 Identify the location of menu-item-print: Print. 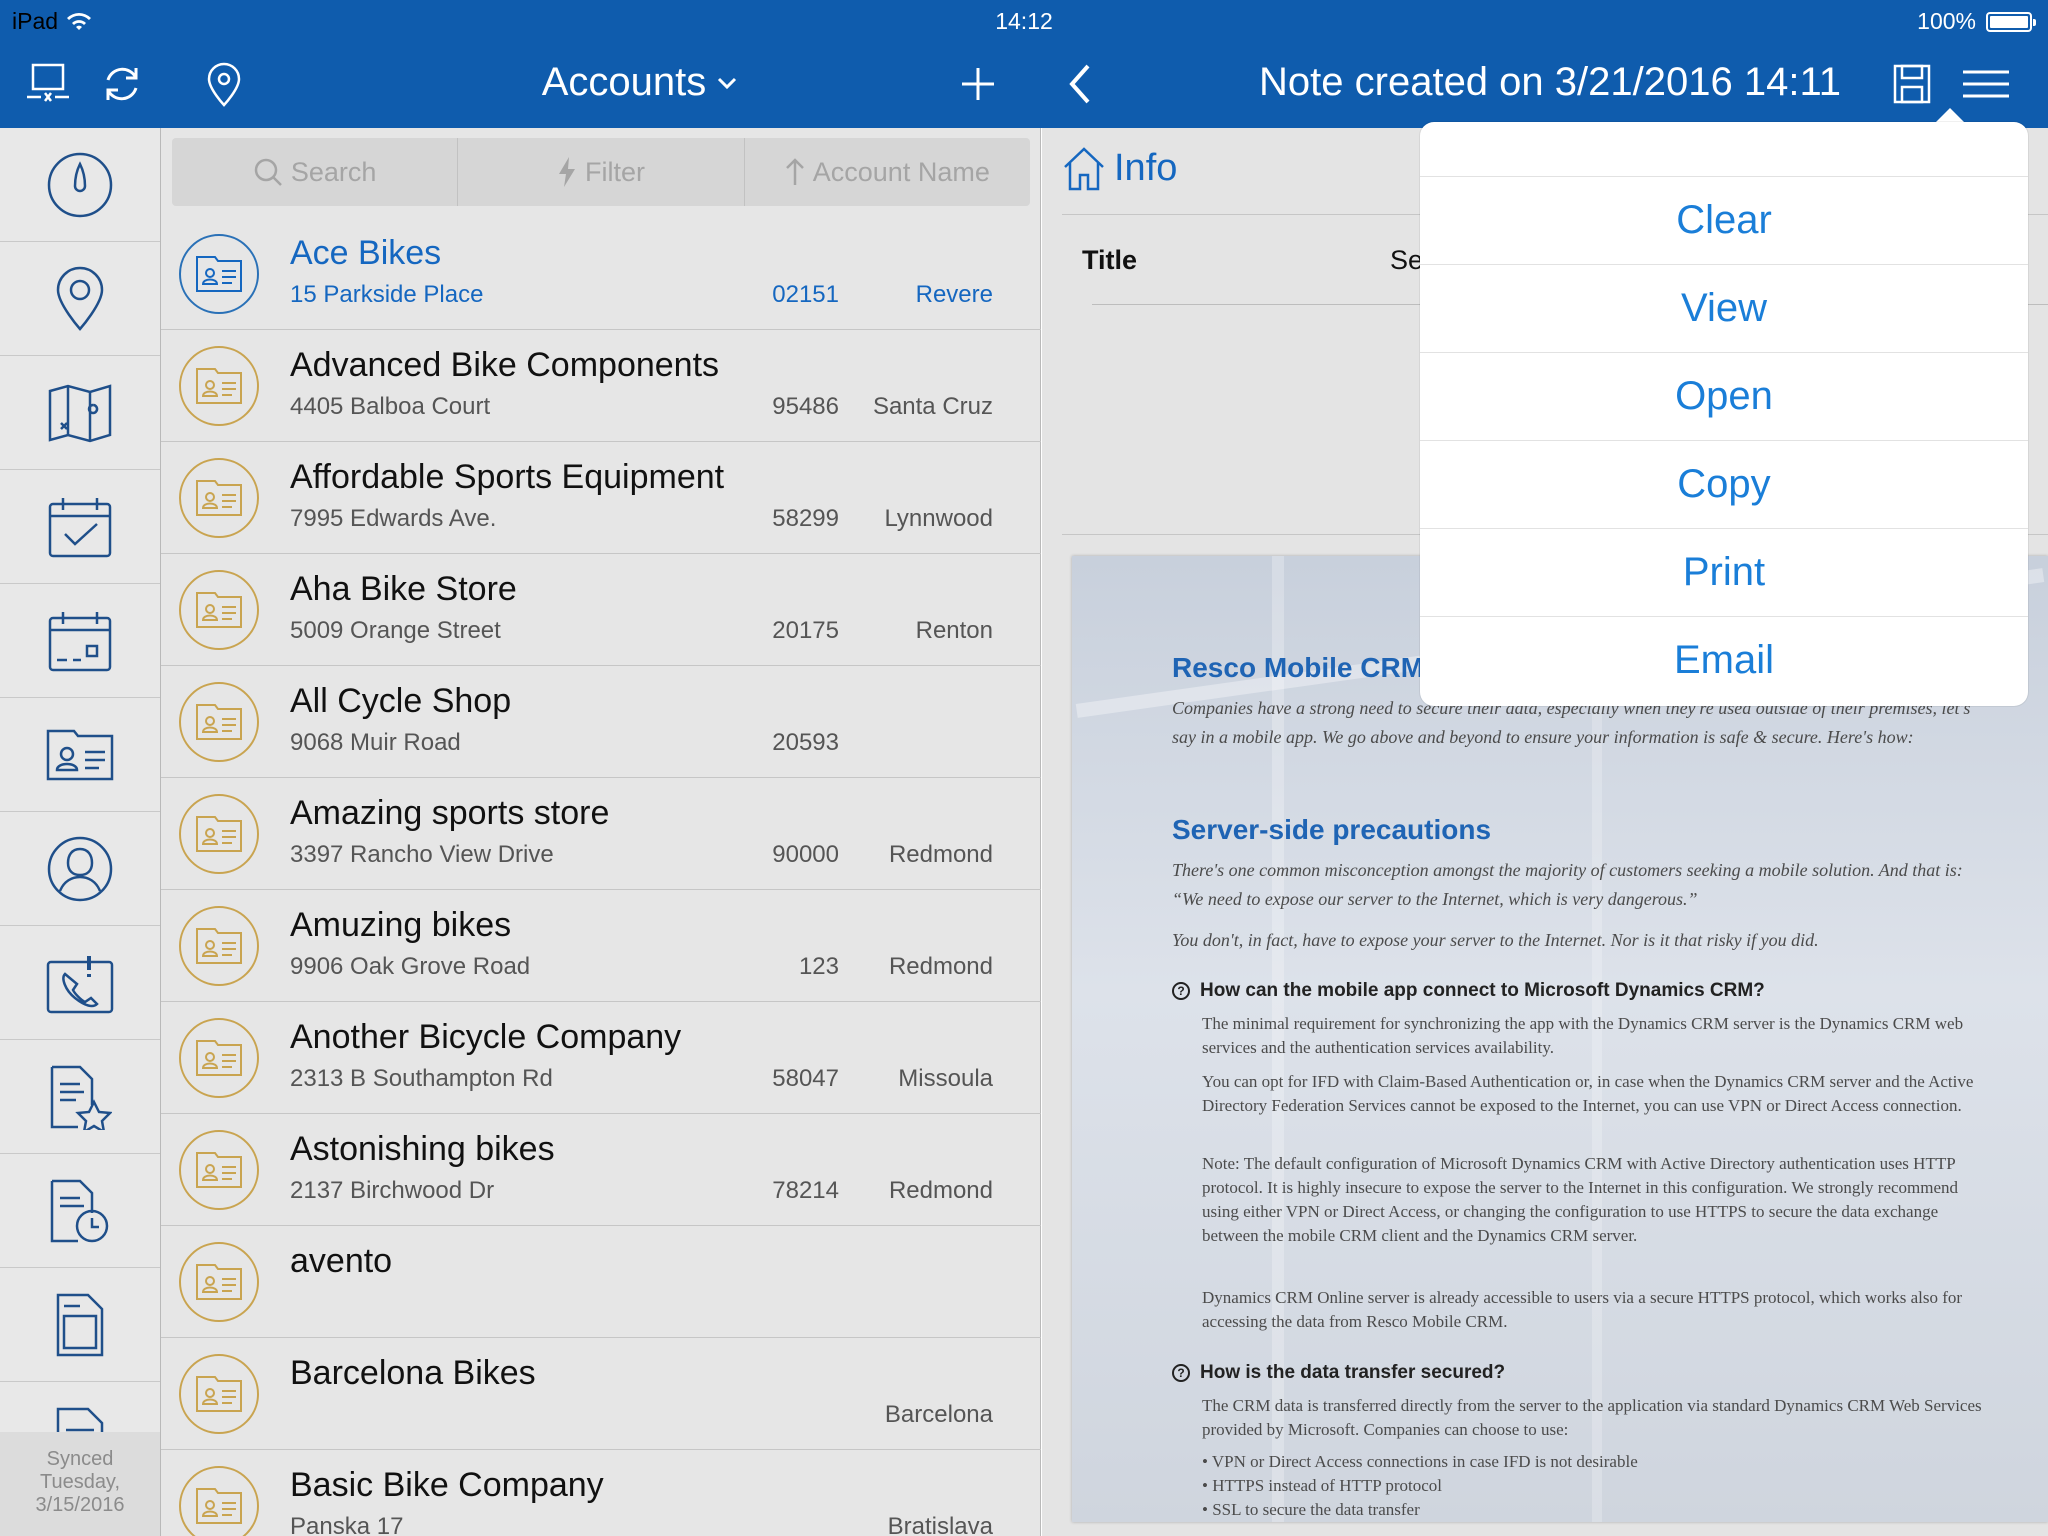
(1724, 572).